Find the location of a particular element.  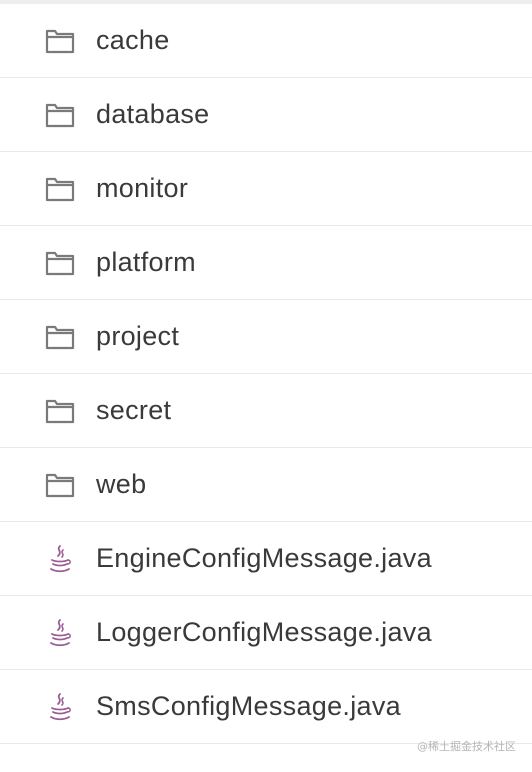

file-row: LoggerConfigMessage.java is located at coordinates (266, 633).